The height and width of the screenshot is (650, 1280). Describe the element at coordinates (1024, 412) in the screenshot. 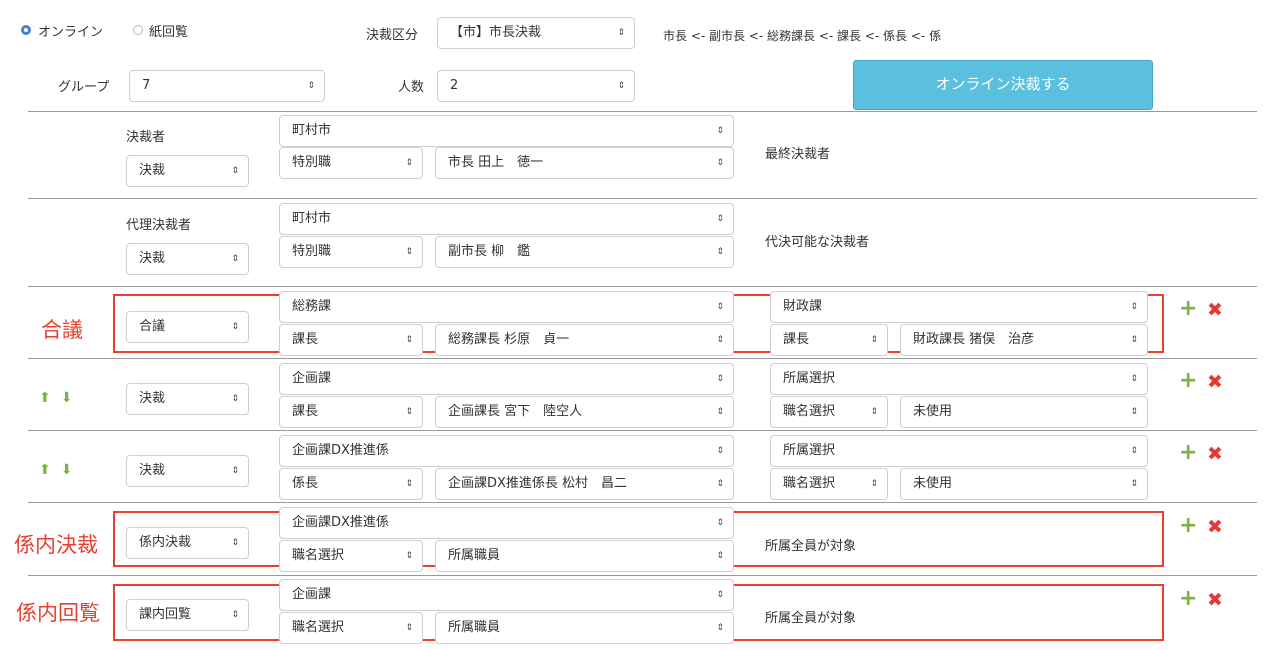

I see `row4-person2-select: 未使用 ⇕` at that location.